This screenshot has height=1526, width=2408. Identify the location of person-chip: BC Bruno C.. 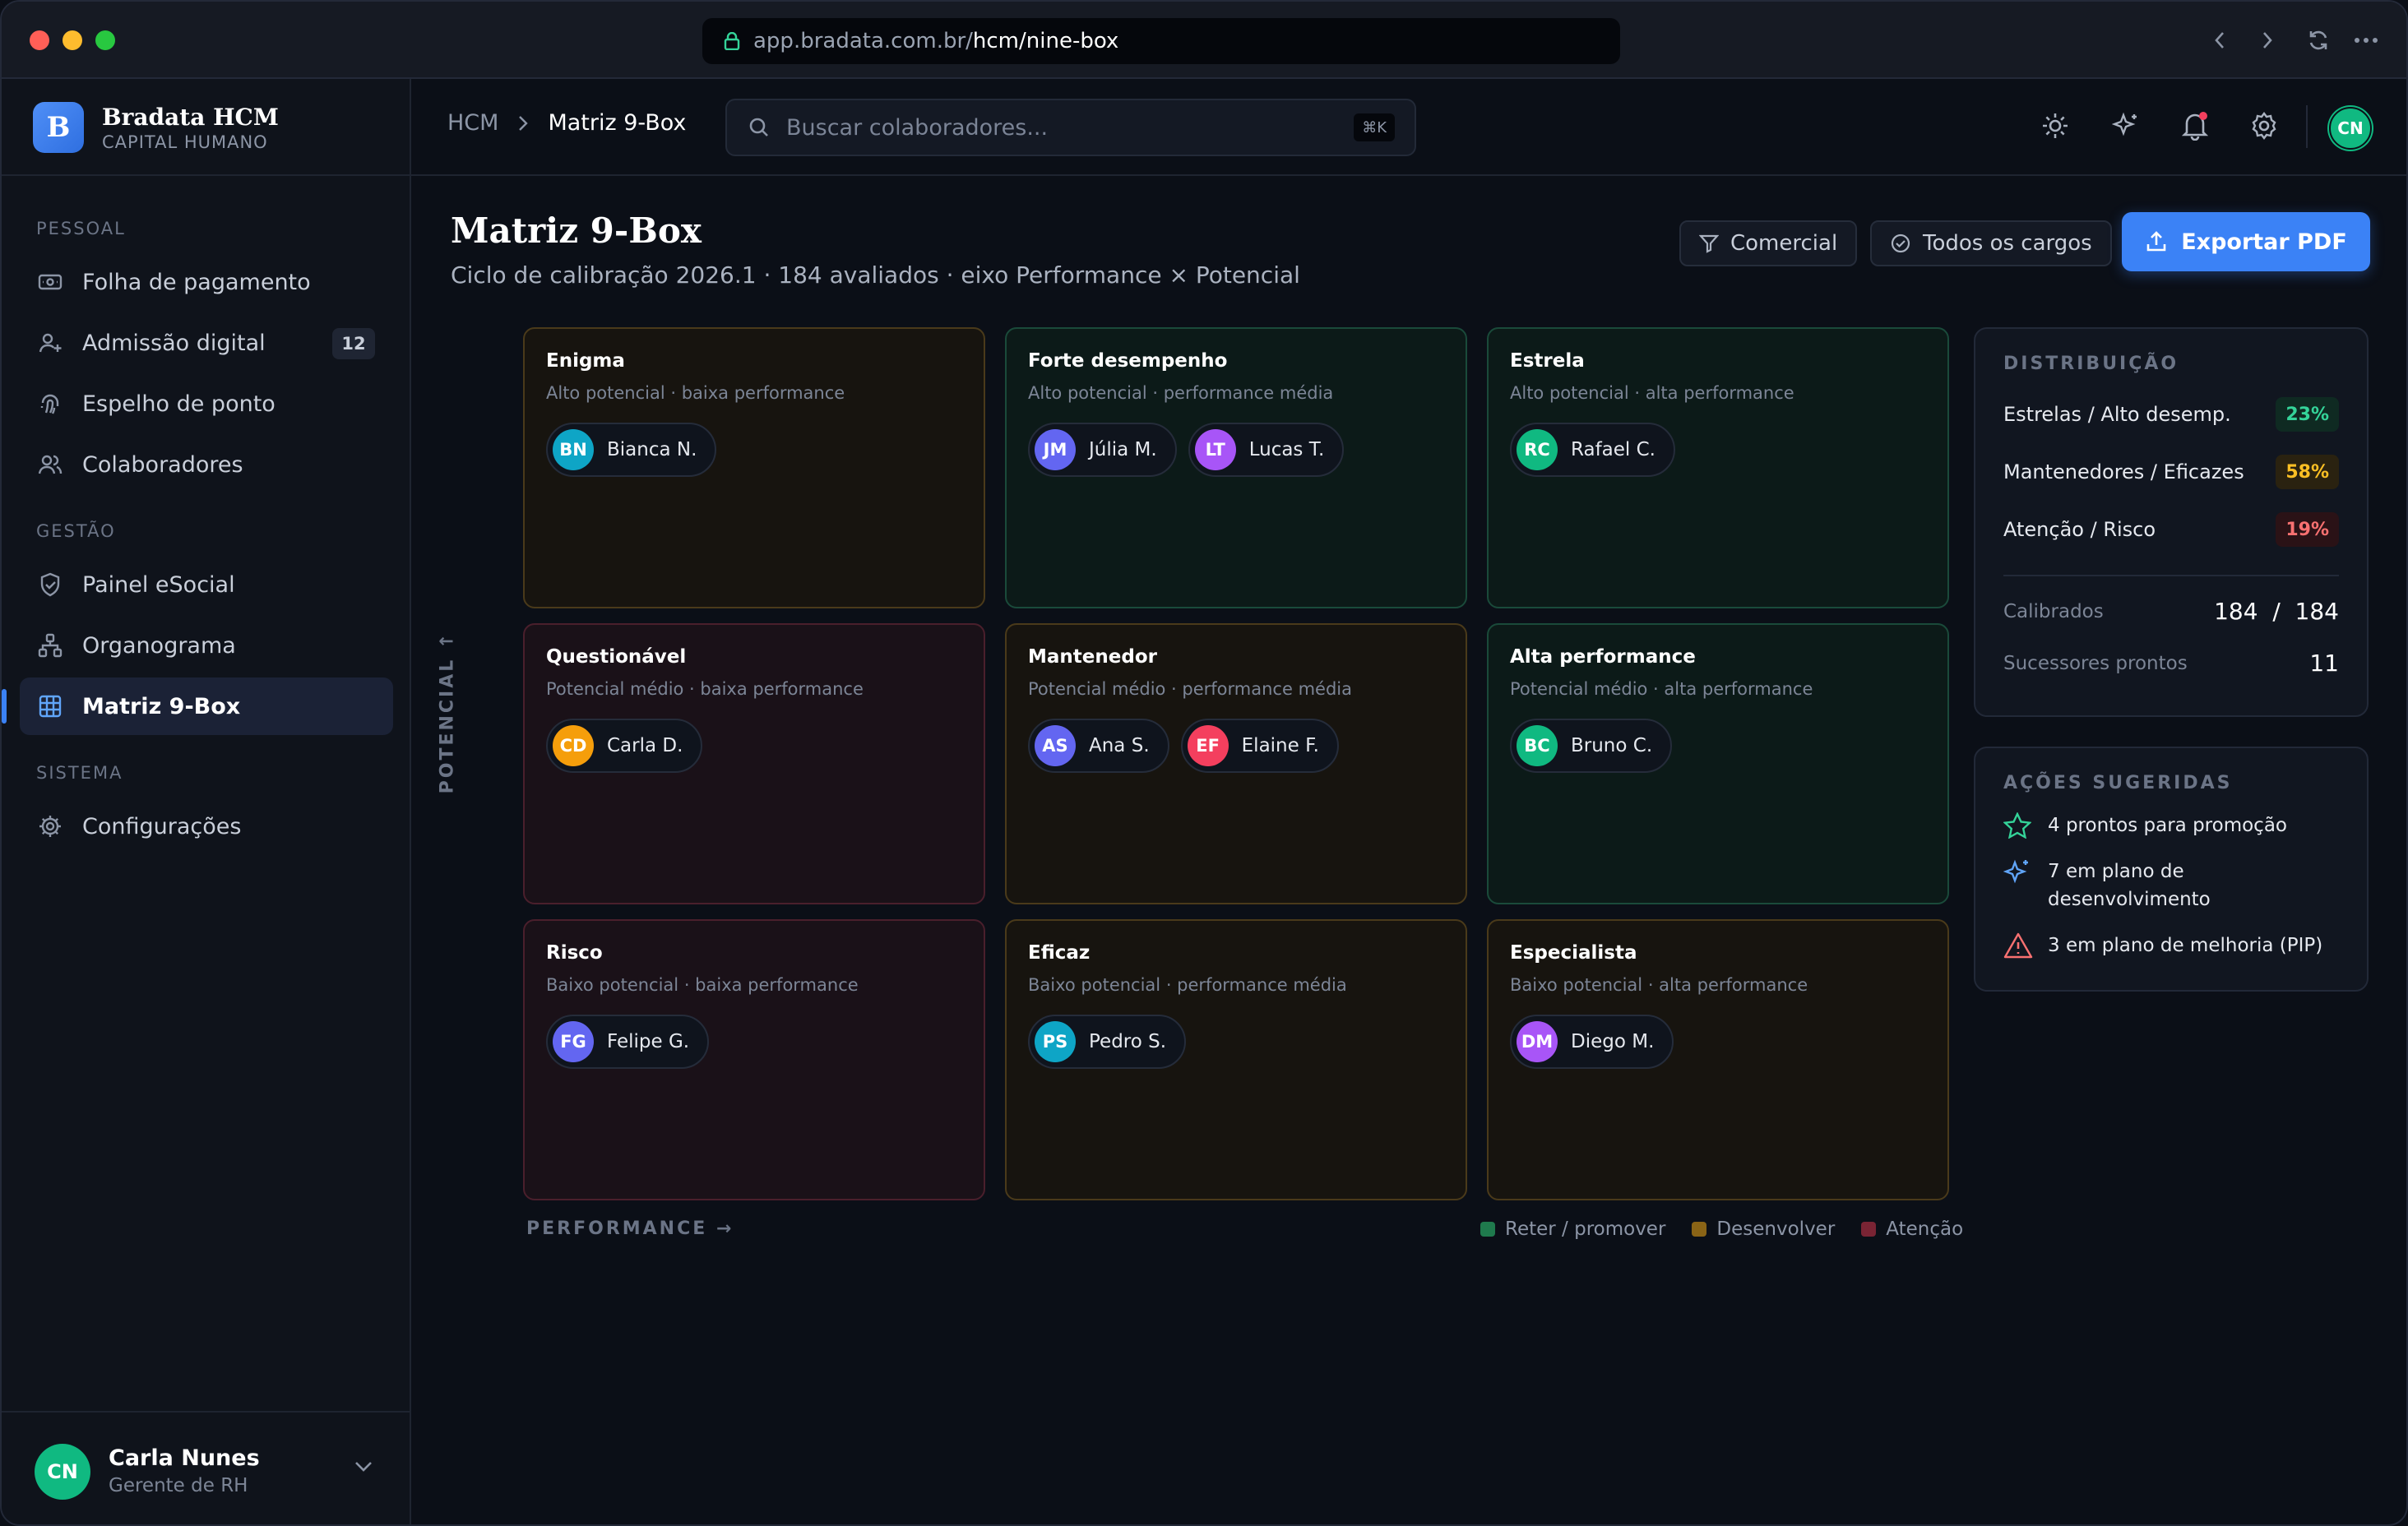
(1591, 746).